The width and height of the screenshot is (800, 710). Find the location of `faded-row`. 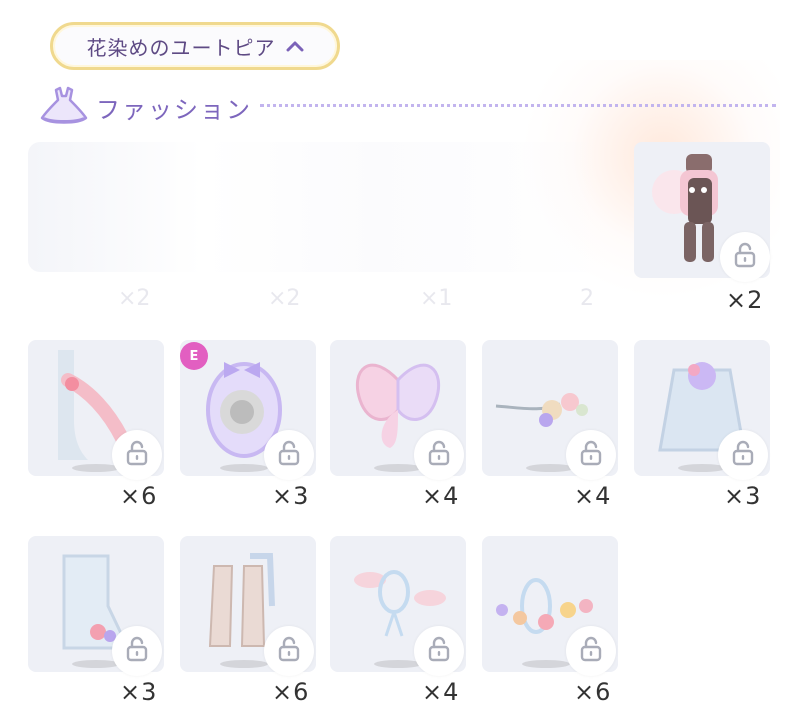

faded-row is located at coordinates (318, 207).